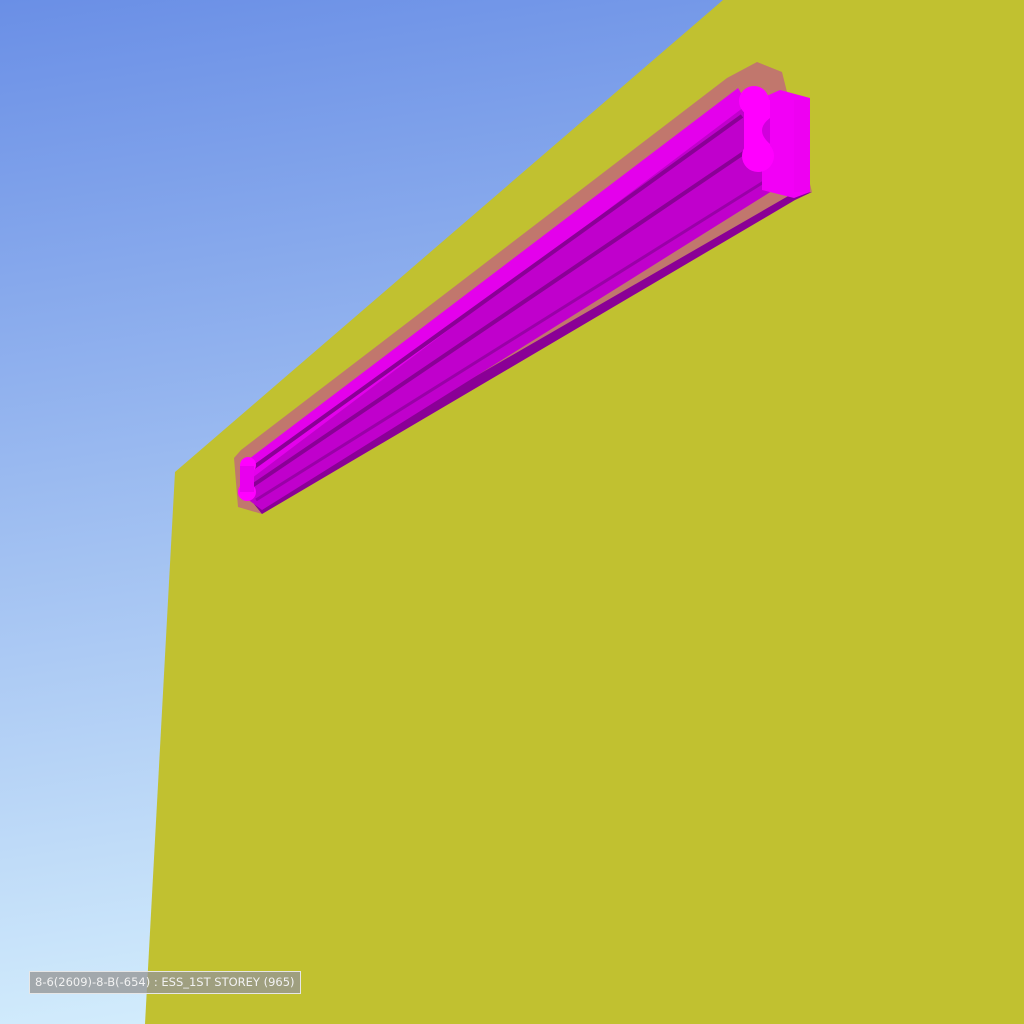 The height and width of the screenshot is (1024, 1024). I want to click on beam-end-cap-far, so click(247, 479).